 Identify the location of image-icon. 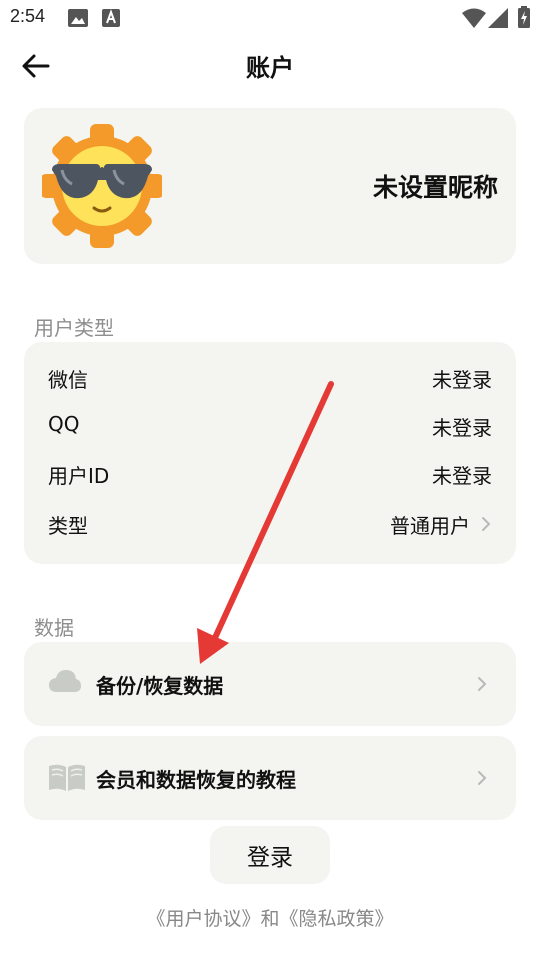
(78, 18).